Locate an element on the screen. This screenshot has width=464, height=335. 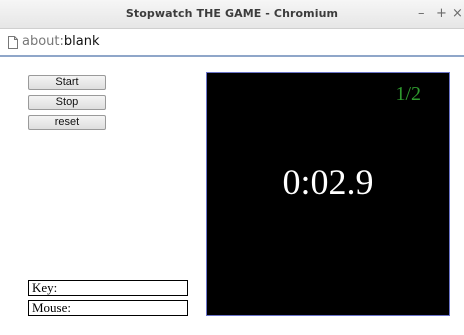
close-button: × is located at coordinates (457, 13).